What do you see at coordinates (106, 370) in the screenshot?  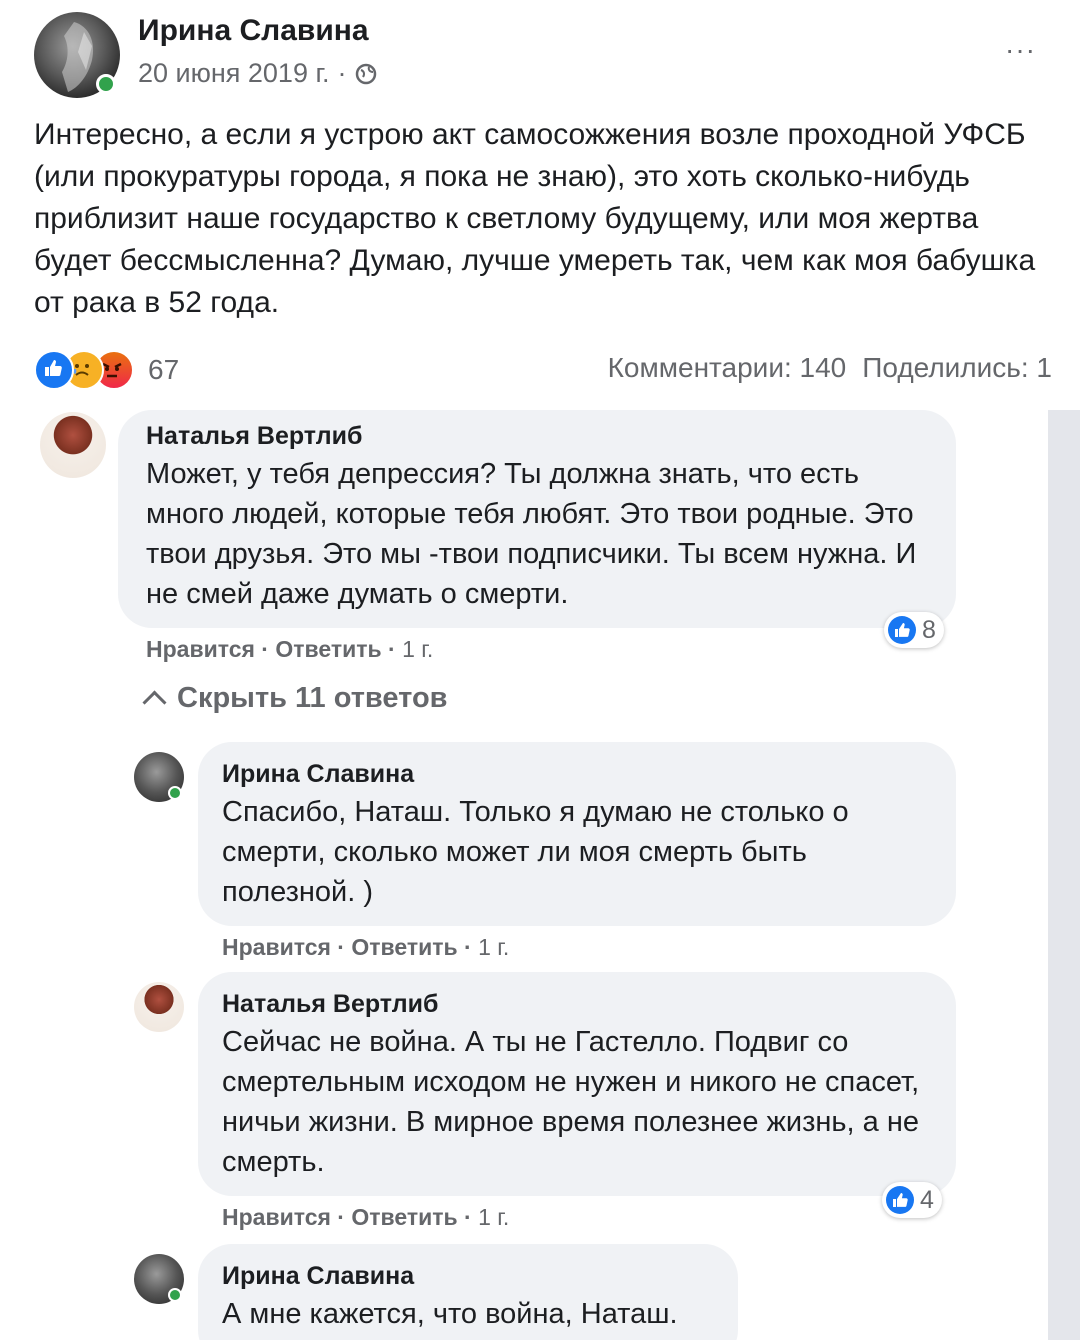 I see `reactions-summary: 67` at bounding box center [106, 370].